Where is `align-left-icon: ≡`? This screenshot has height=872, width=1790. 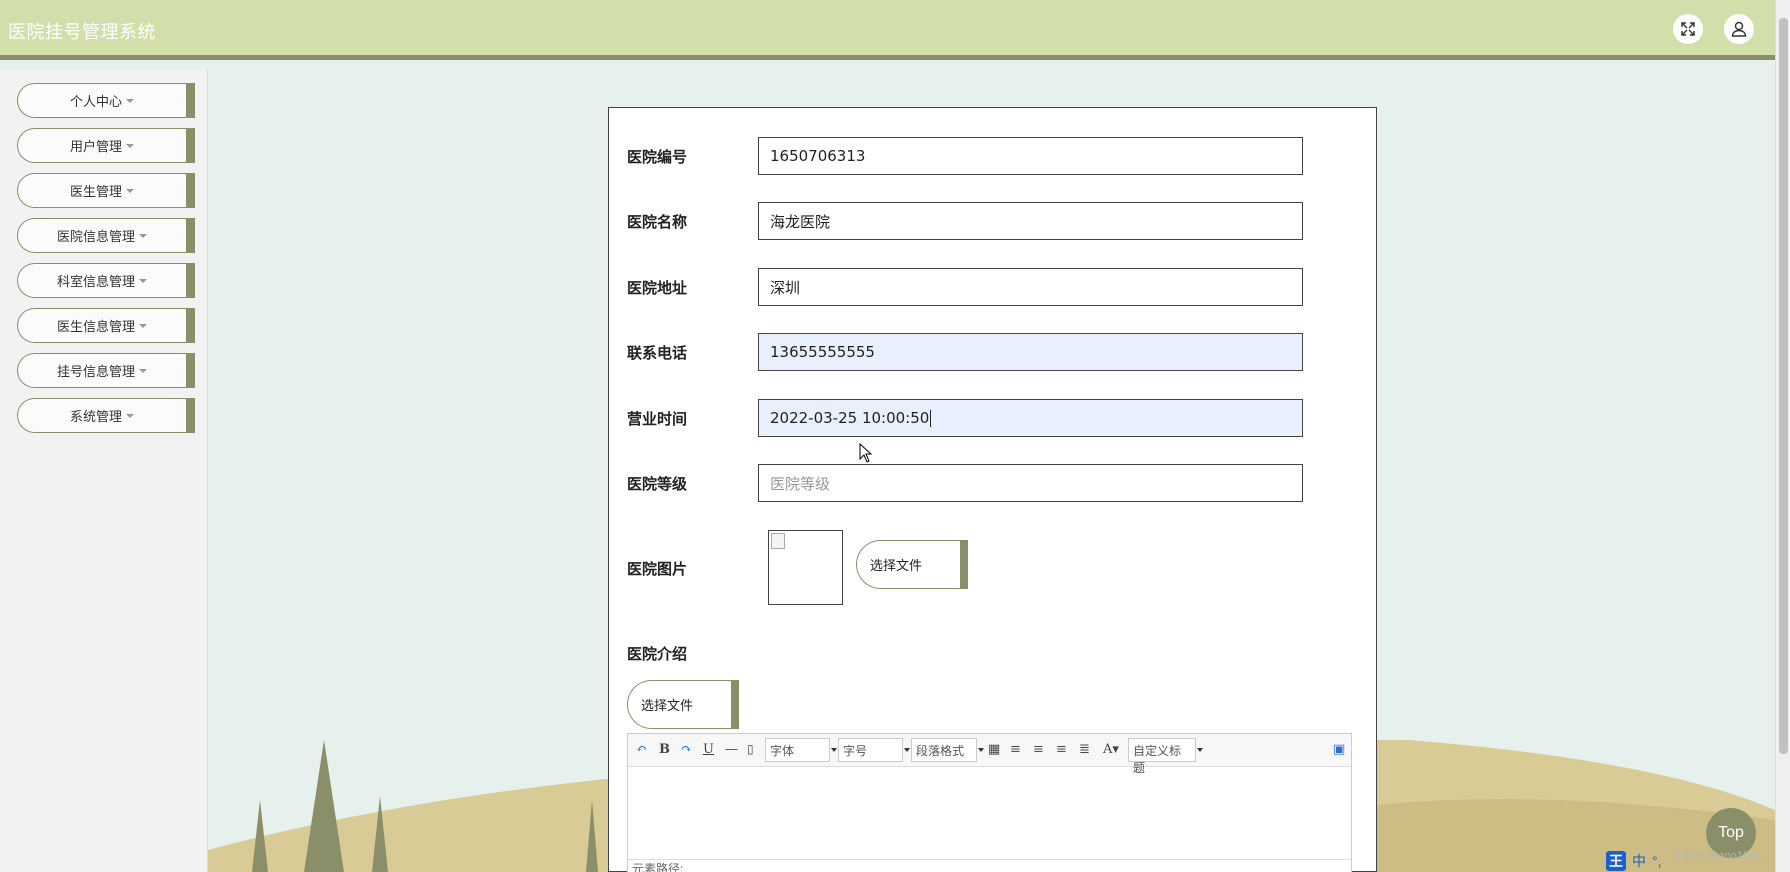
align-left-icon: ≡ is located at coordinates (1015, 749).